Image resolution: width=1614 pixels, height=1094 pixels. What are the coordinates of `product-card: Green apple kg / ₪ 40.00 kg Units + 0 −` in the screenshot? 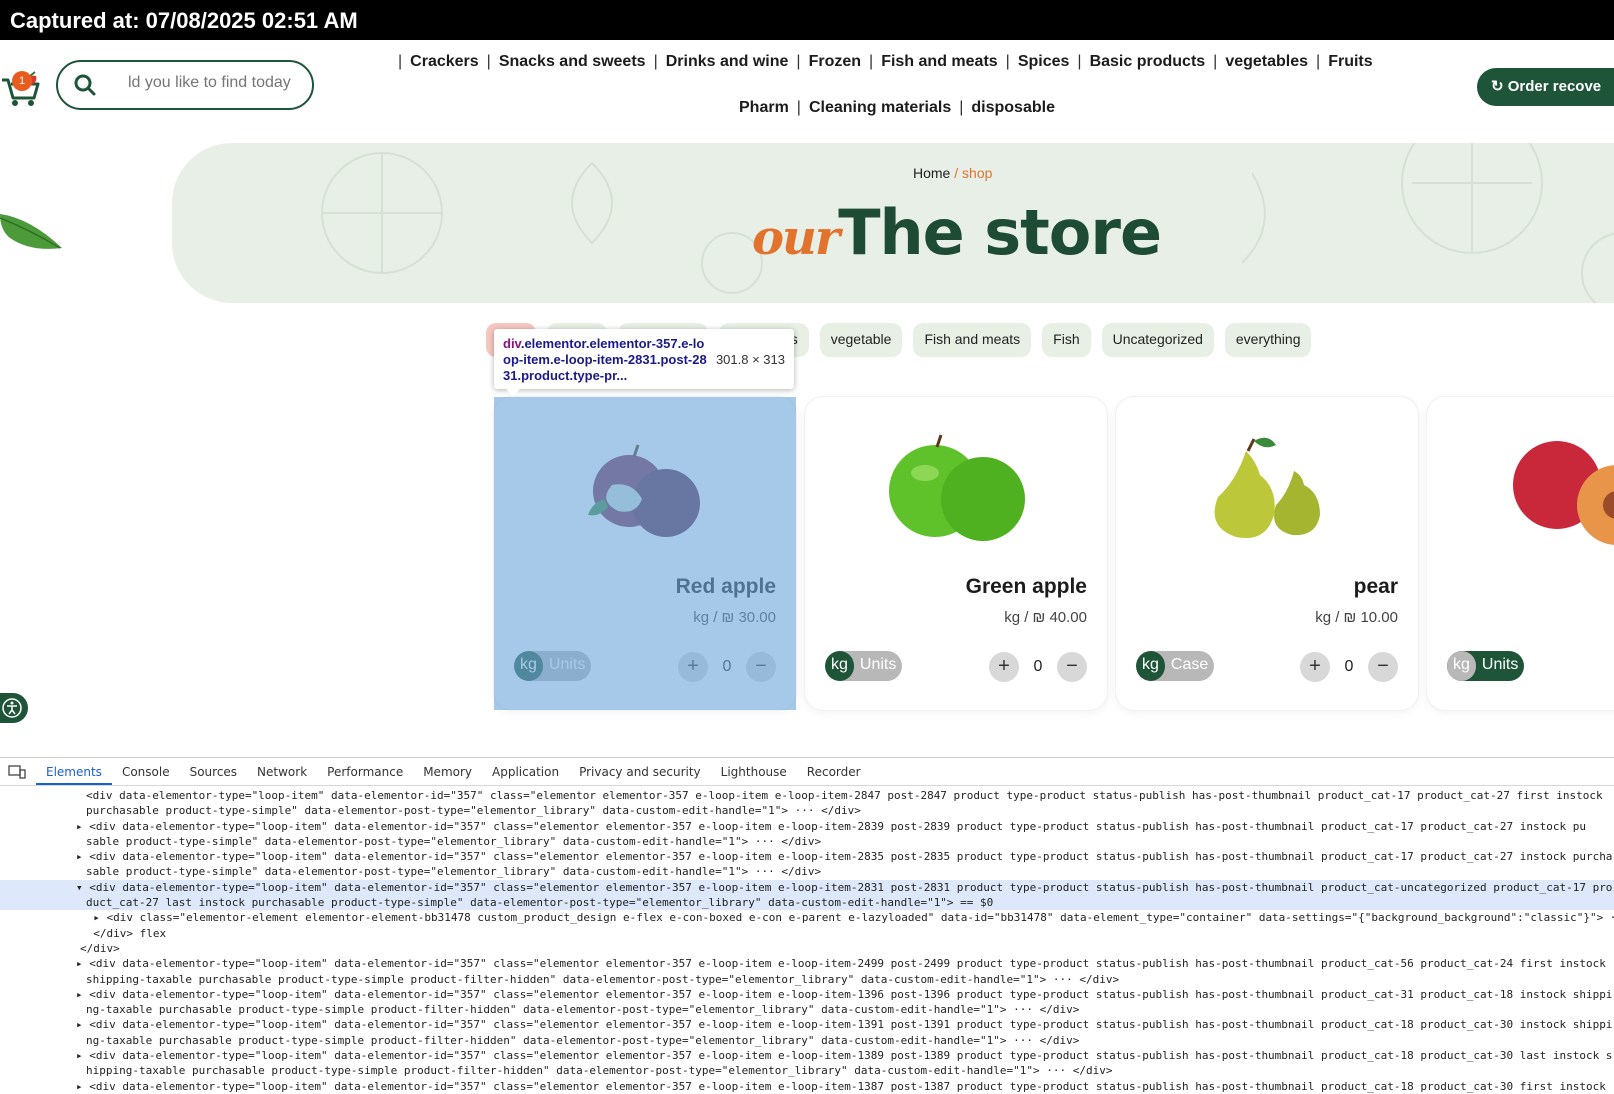 It's located at (956, 553).